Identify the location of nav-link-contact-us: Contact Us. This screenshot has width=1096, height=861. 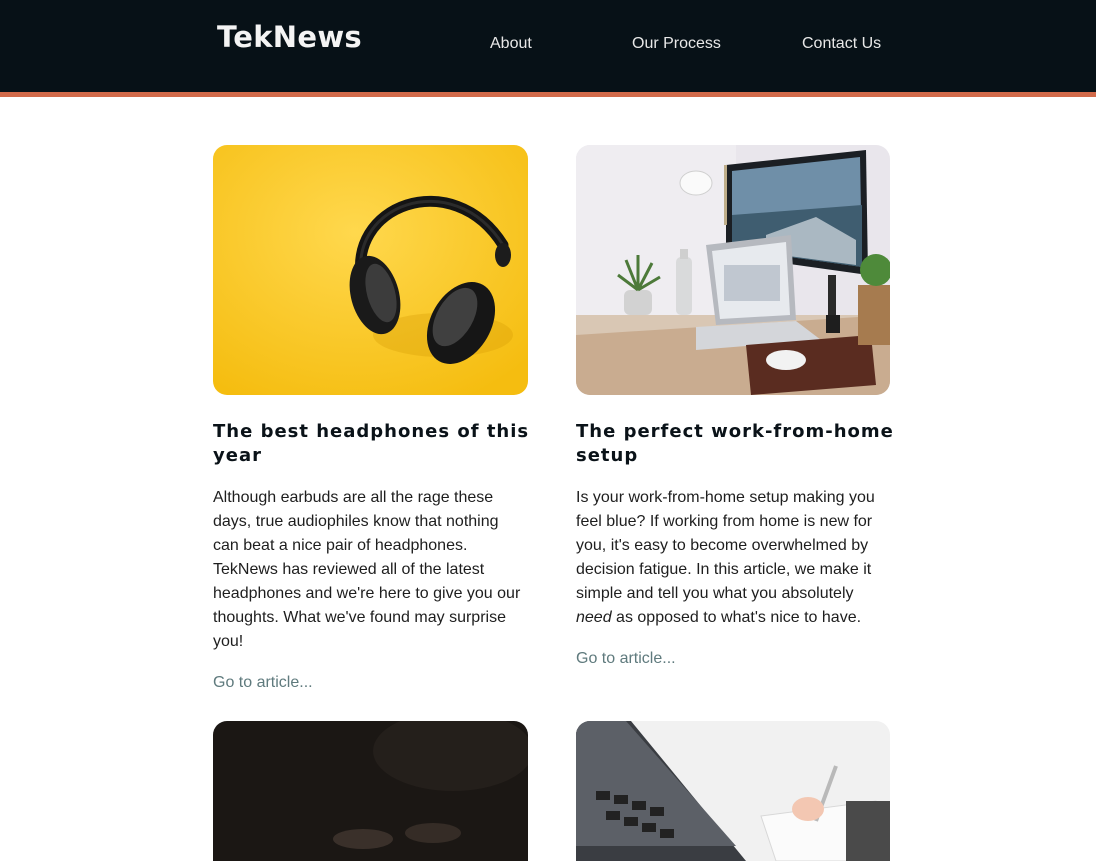
(841, 44).